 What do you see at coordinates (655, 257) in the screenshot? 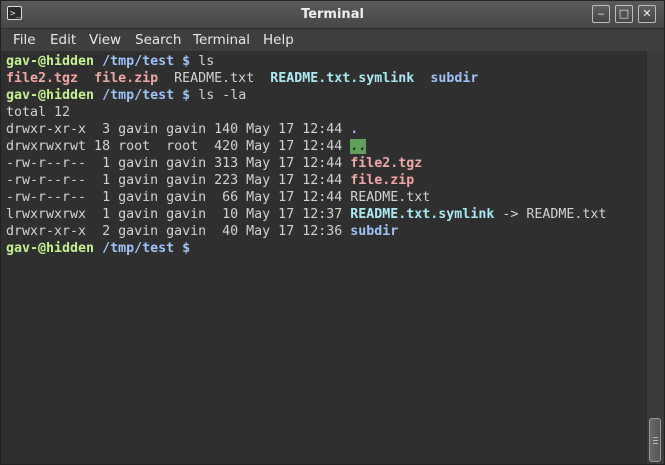
I see `vertical-scrollbar` at bounding box center [655, 257].